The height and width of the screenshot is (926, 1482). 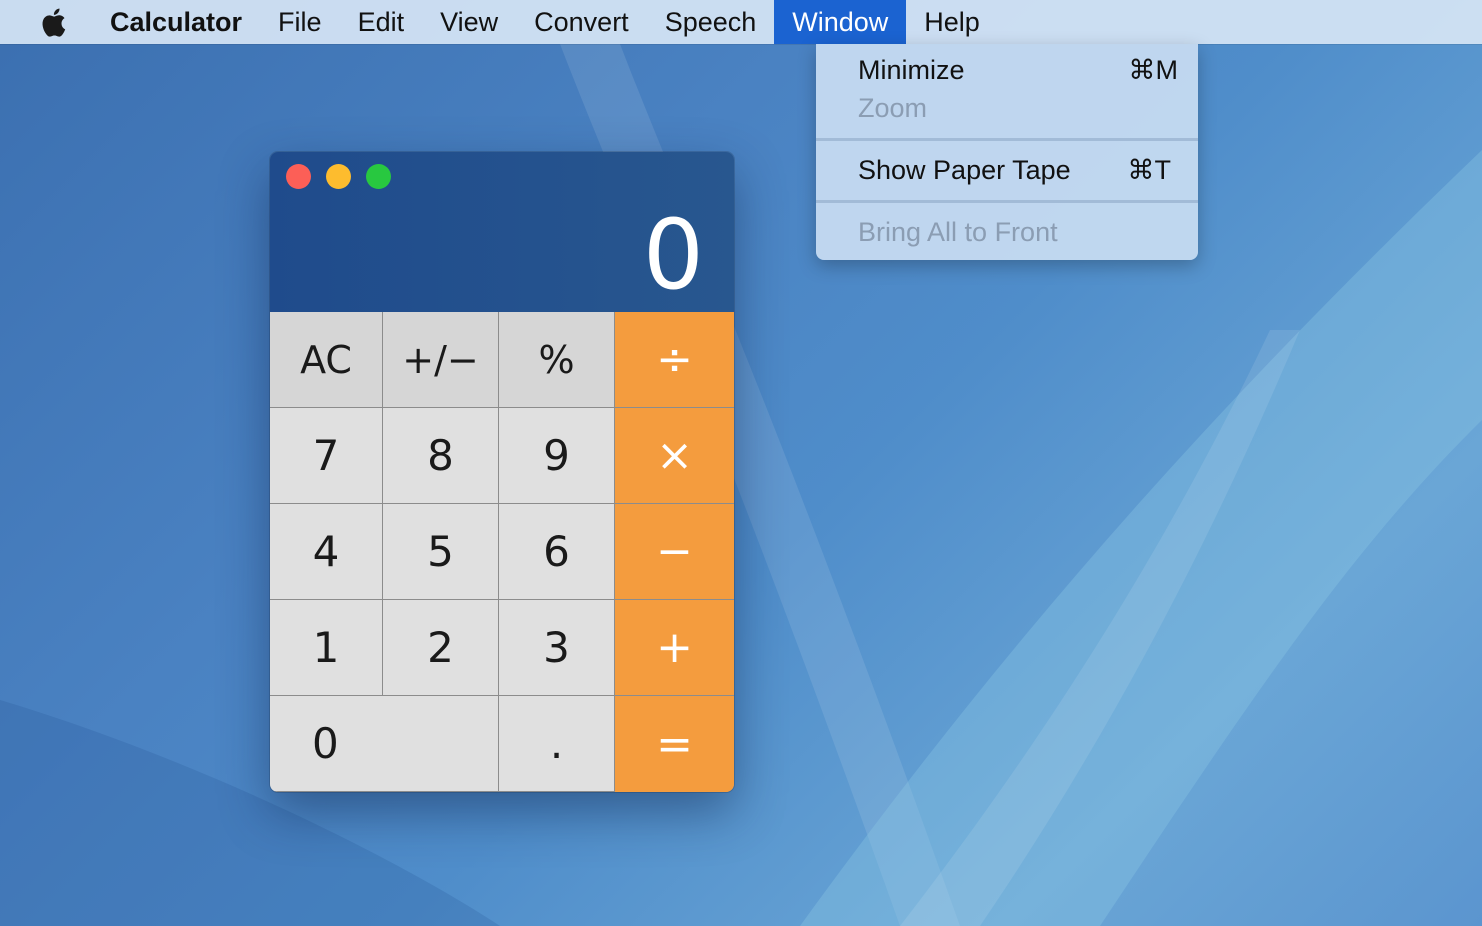 I want to click on menu-app-calculator: Calculator, so click(x=176, y=22).